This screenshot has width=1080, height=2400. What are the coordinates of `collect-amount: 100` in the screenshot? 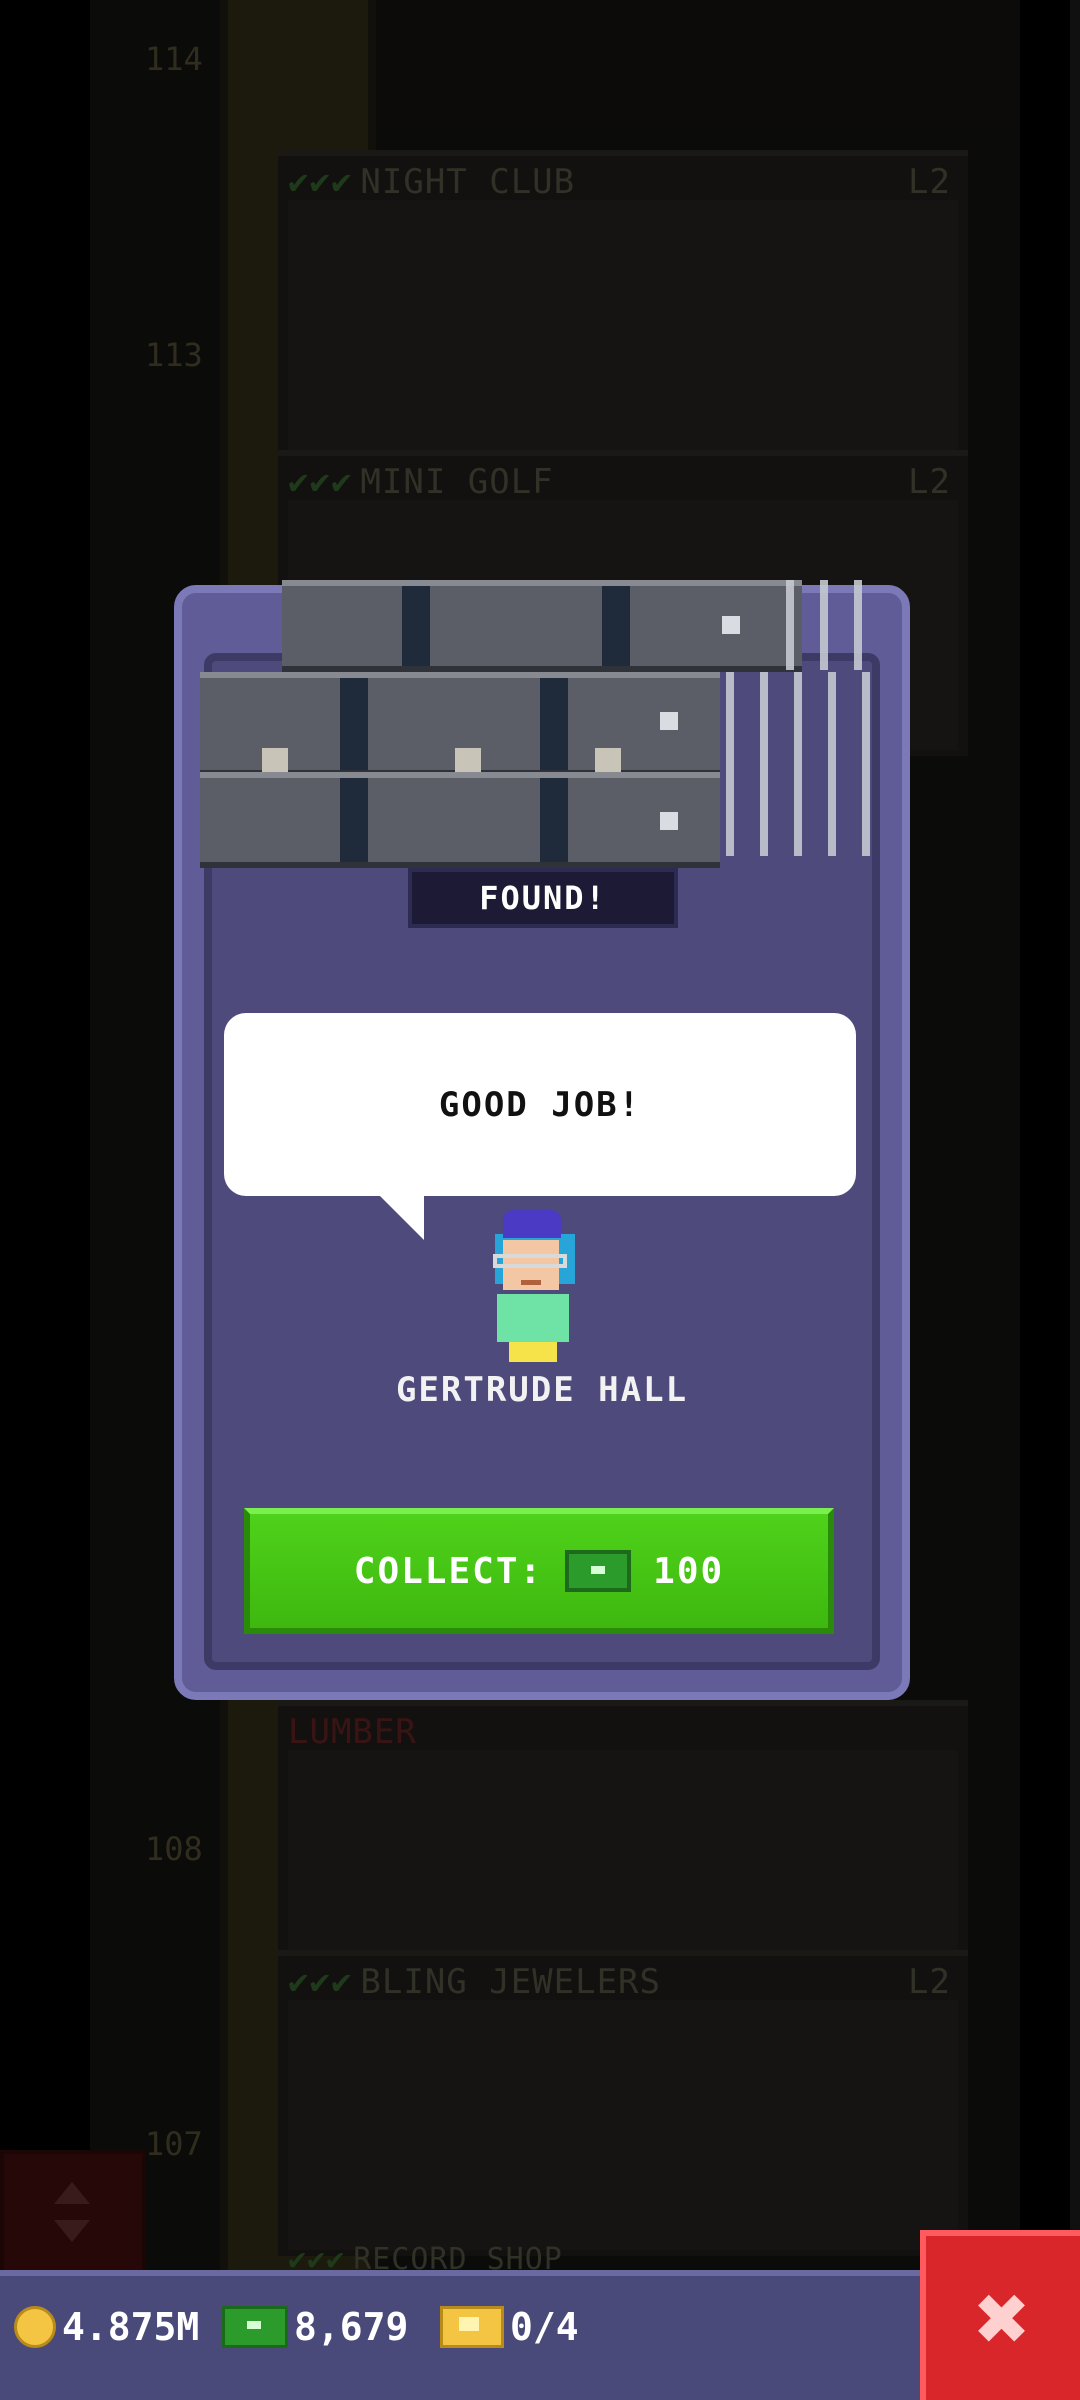 It's located at (689, 1571).